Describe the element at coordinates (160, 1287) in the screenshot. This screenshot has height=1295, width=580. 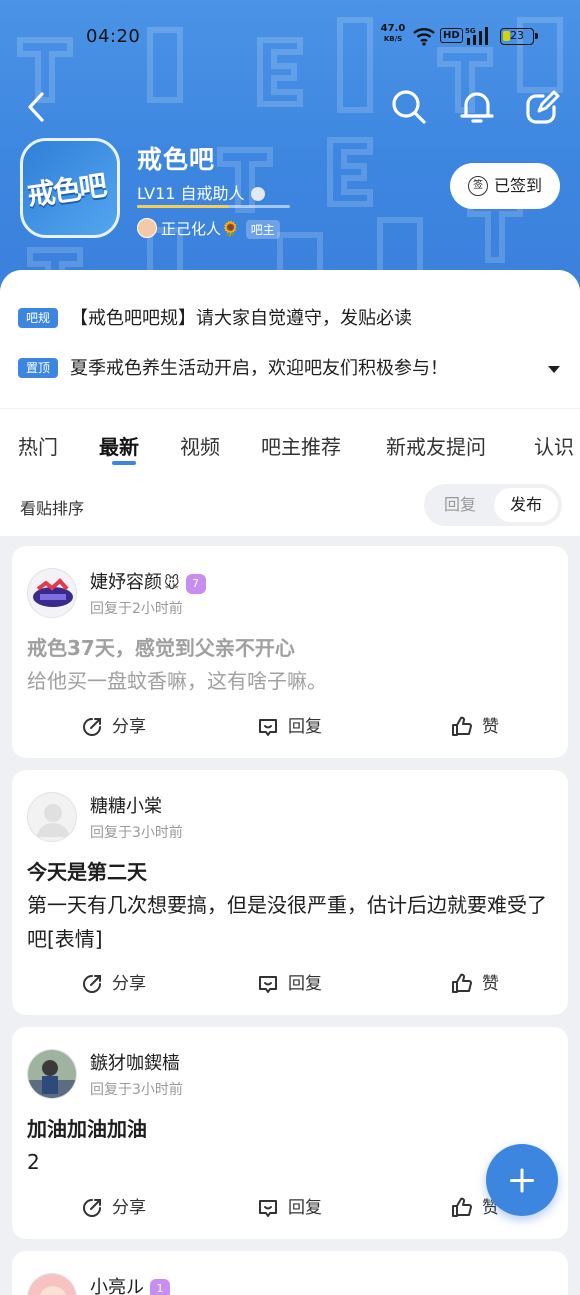
I see `level-badge: 1` at that location.